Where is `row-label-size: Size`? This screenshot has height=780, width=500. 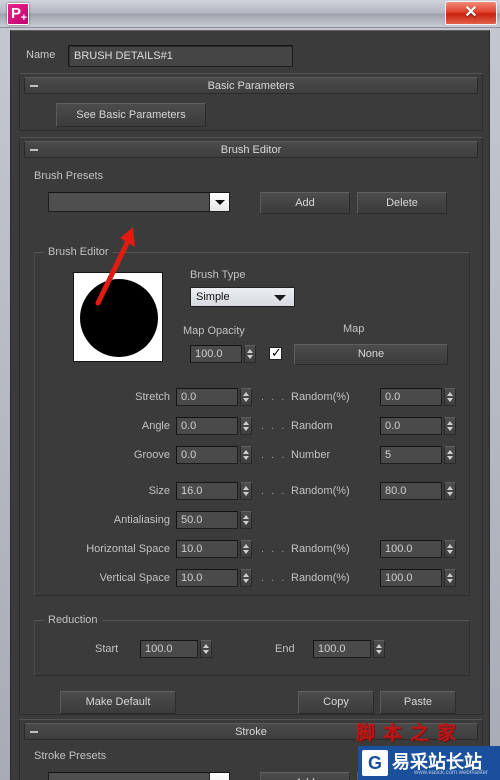 row-label-size: Size is located at coordinates (159, 491).